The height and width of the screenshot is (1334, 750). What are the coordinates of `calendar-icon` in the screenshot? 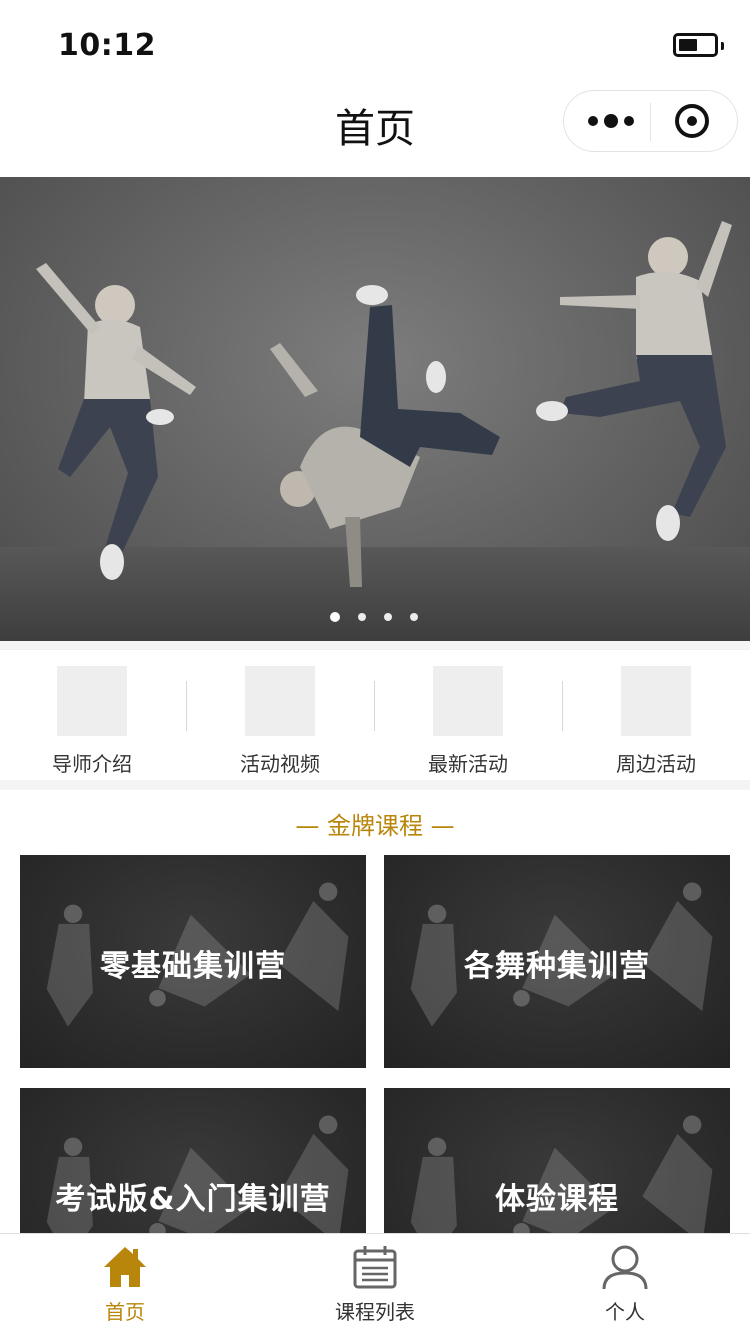 It's located at (375, 1267).